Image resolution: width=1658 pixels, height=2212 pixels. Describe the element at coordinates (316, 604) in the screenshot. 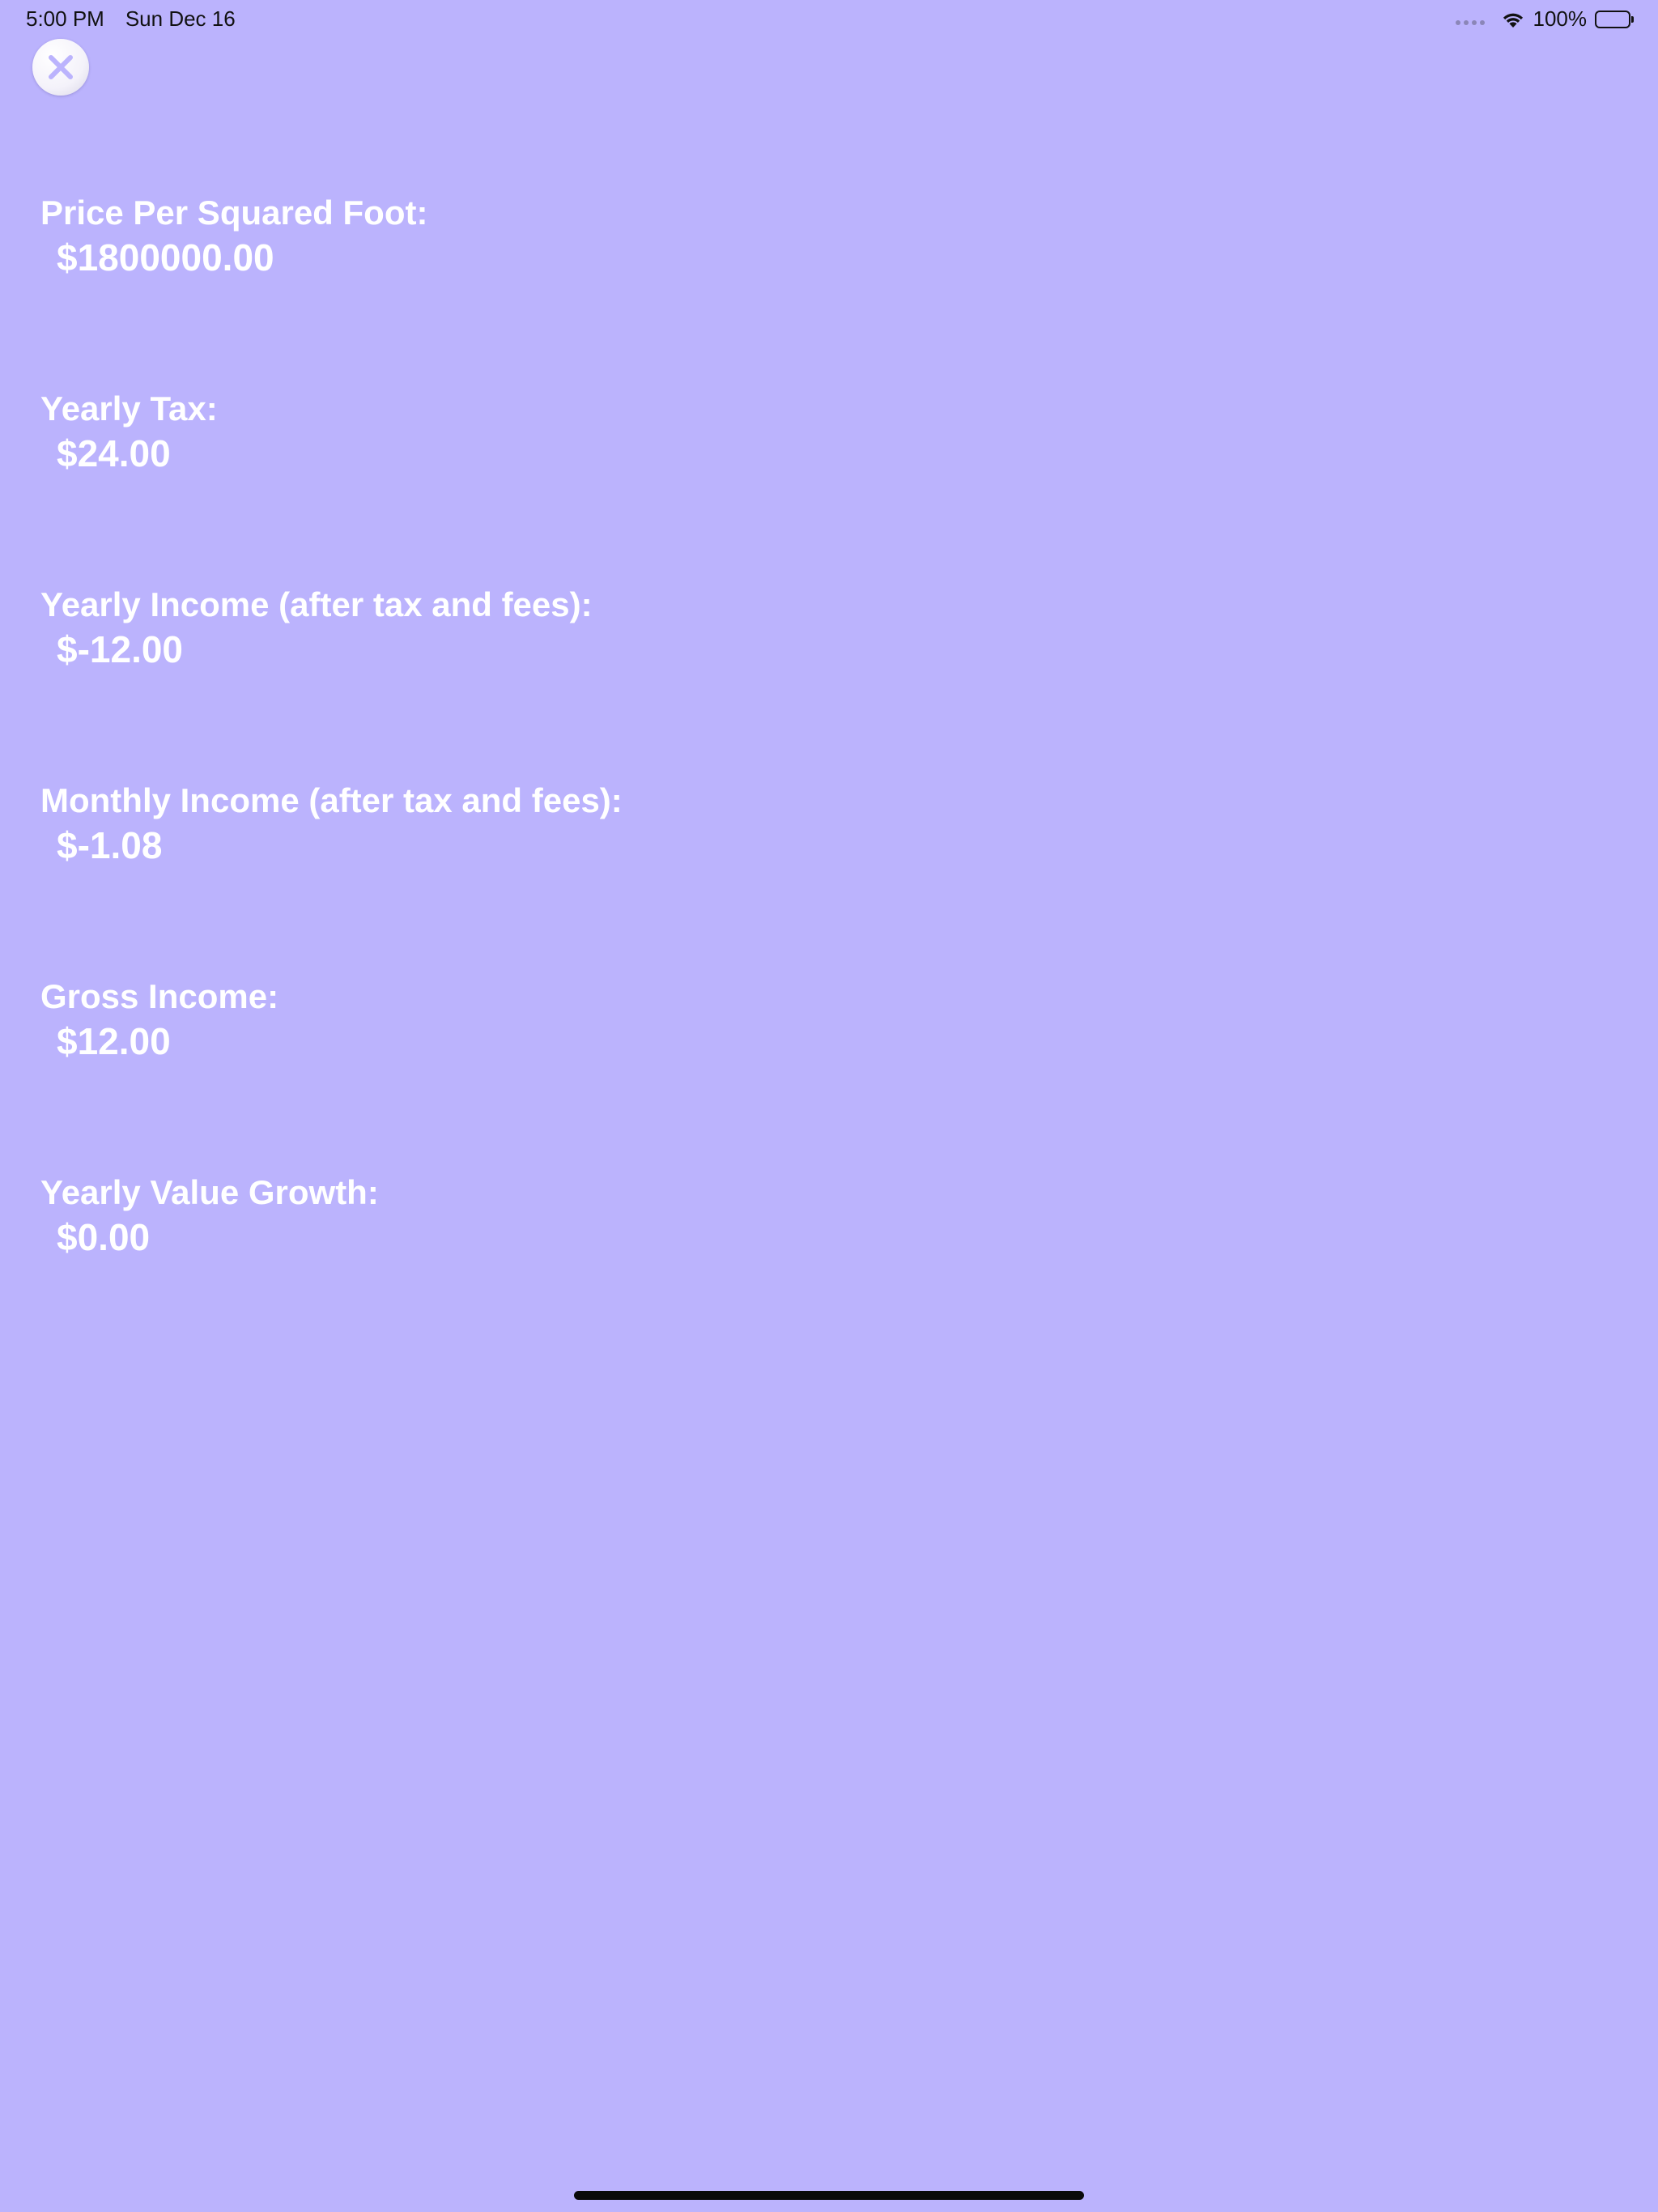

I see `result-label: Yearly Income (after tax and fees):` at that location.